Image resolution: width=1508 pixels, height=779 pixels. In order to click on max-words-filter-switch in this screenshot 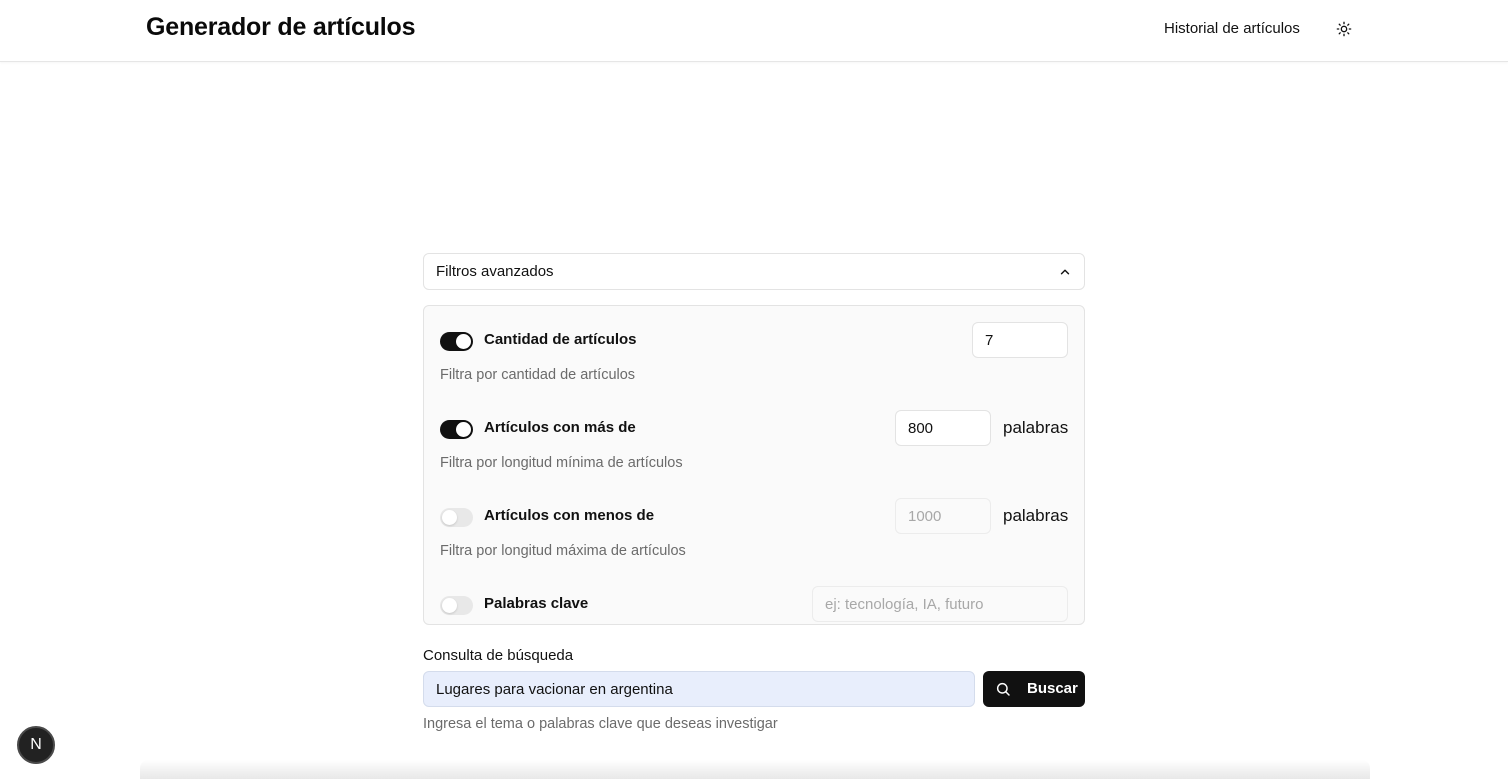, I will do `click(456, 517)`.